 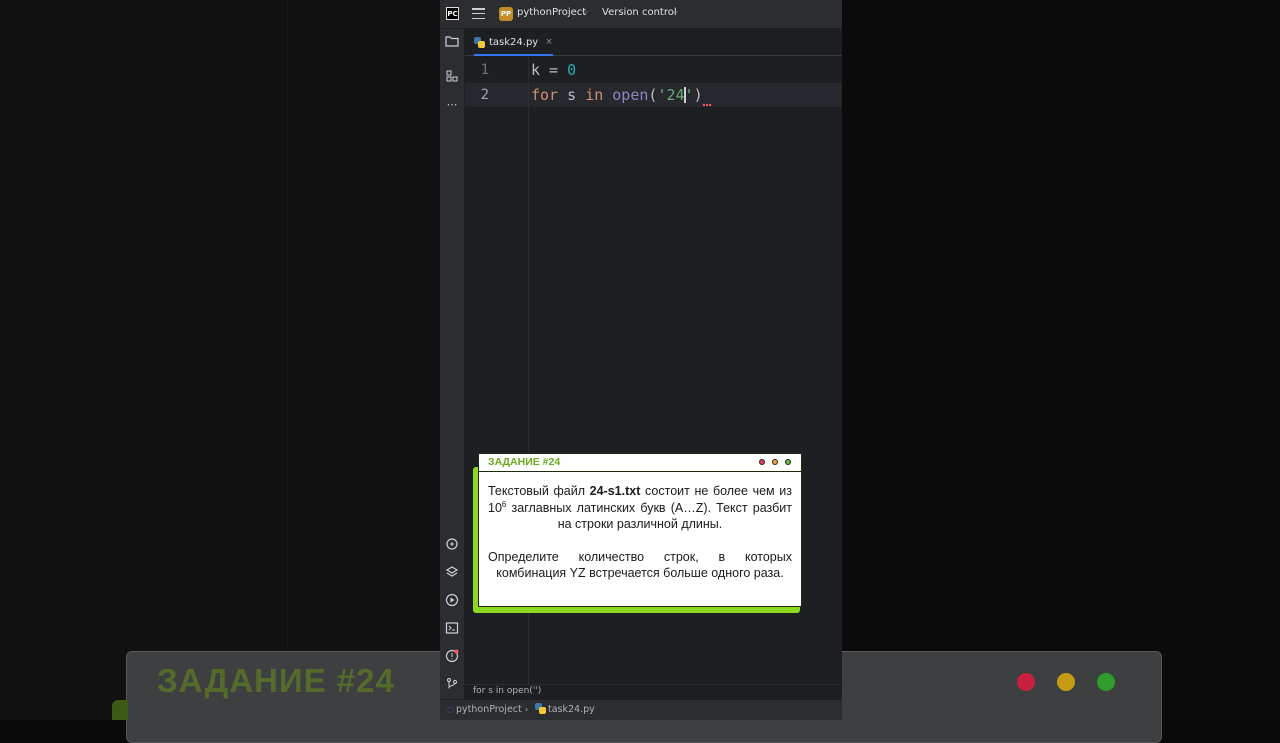 What do you see at coordinates (653, 42) in the screenshot?
I see `editor-tab-bar: task24.py ×` at bounding box center [653, 42].